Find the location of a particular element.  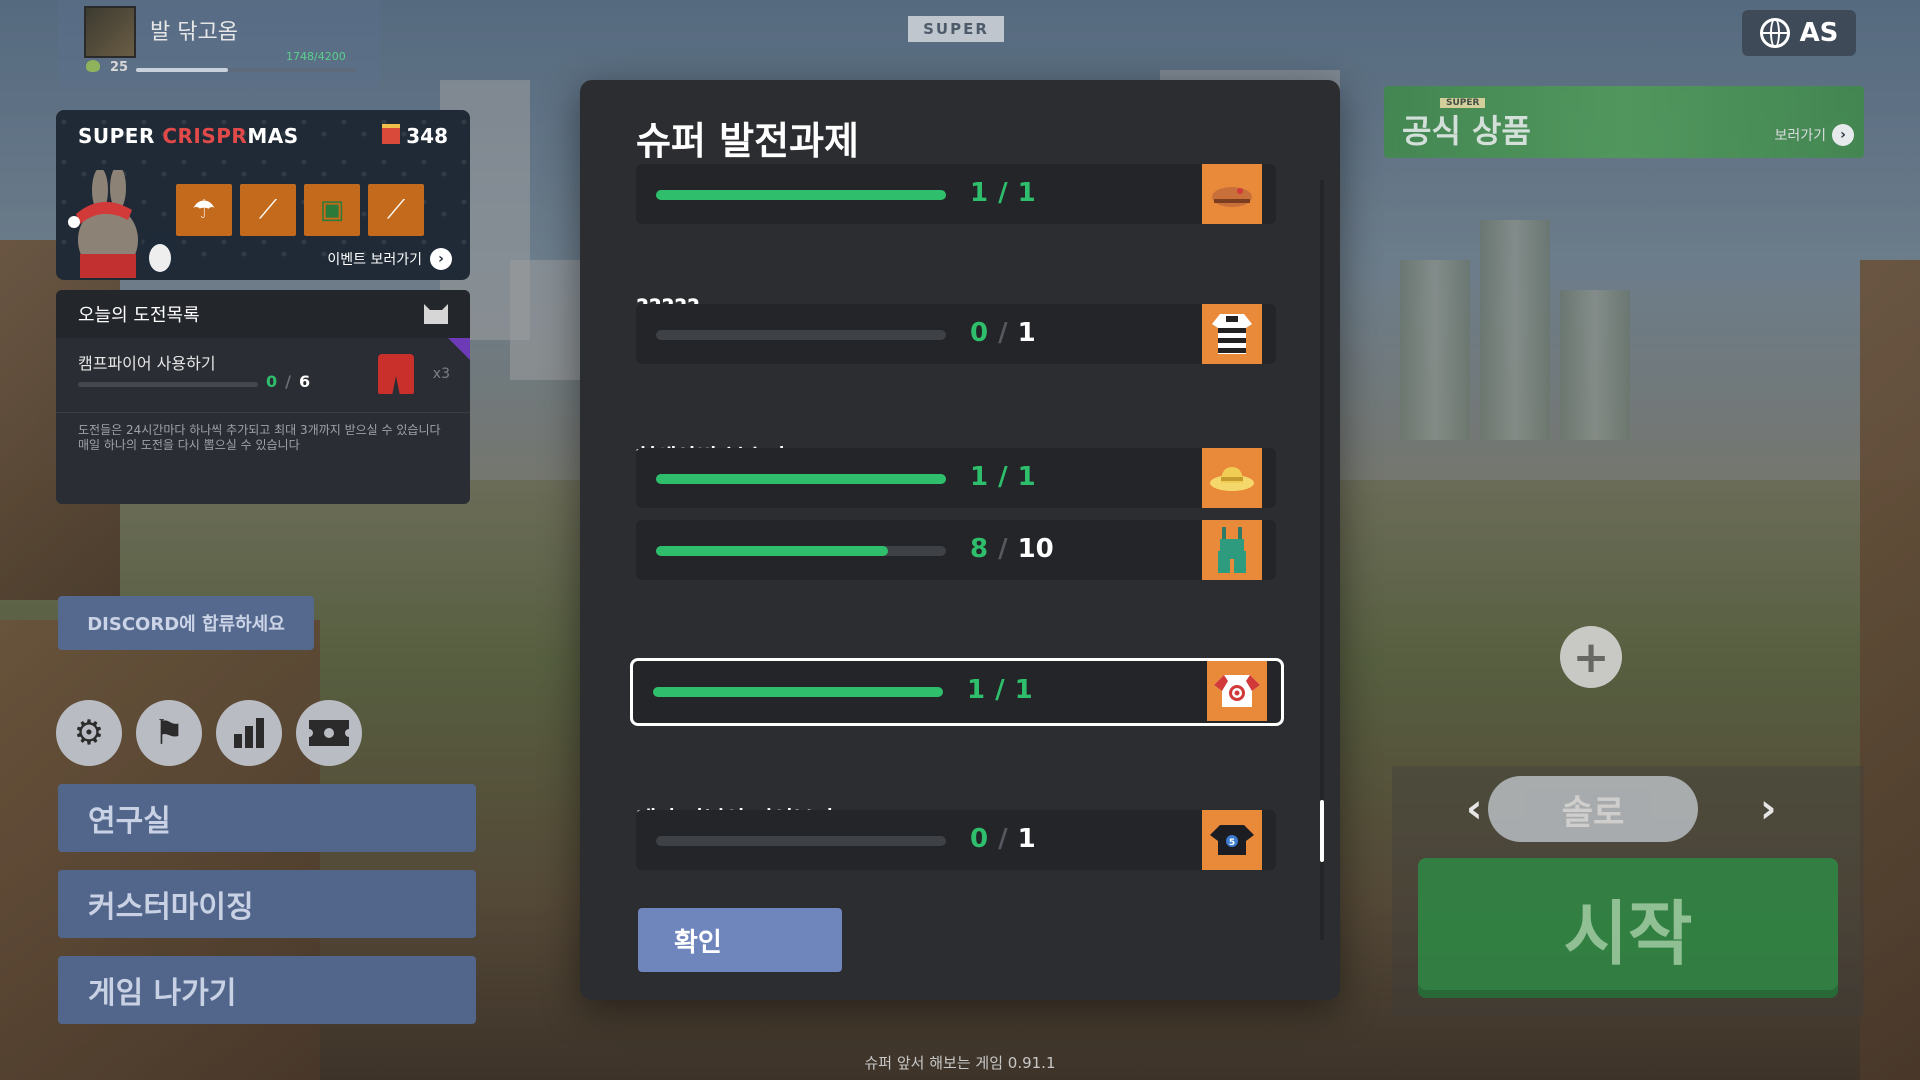

gear-icon: ⚙ is located at coordinates (89, 733).